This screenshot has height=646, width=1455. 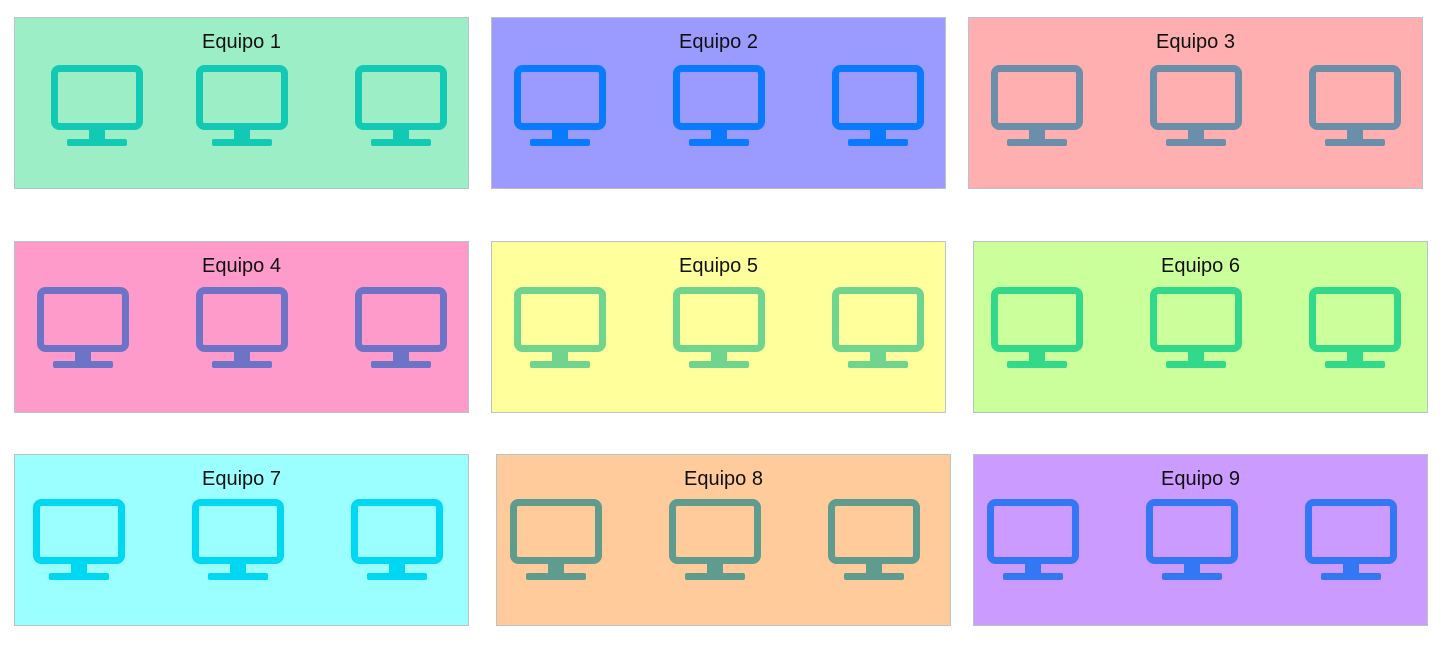 I want to click on team-title: Equipo 2, so click(x=718, y=42).